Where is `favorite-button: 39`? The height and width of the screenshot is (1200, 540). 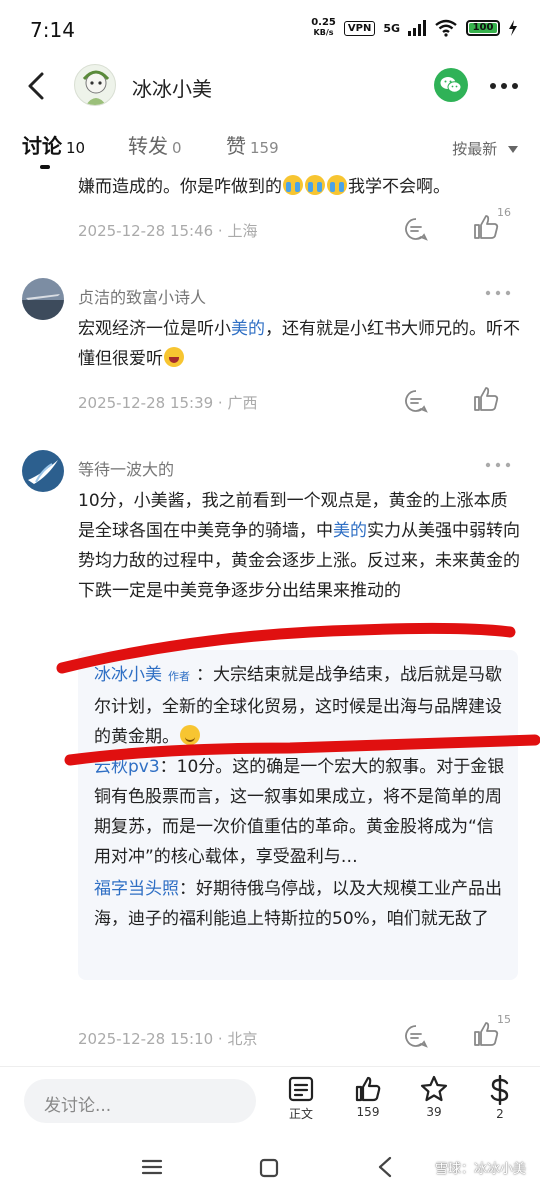 favorite-button: 39 is located at coordinates (434, 1097).